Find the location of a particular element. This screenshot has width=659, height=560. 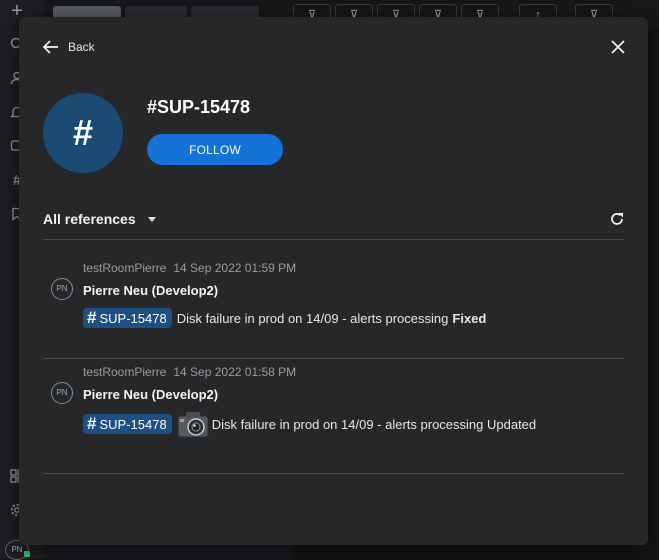

references-filter-dropdown: All references is located at coordinates (99, 219).